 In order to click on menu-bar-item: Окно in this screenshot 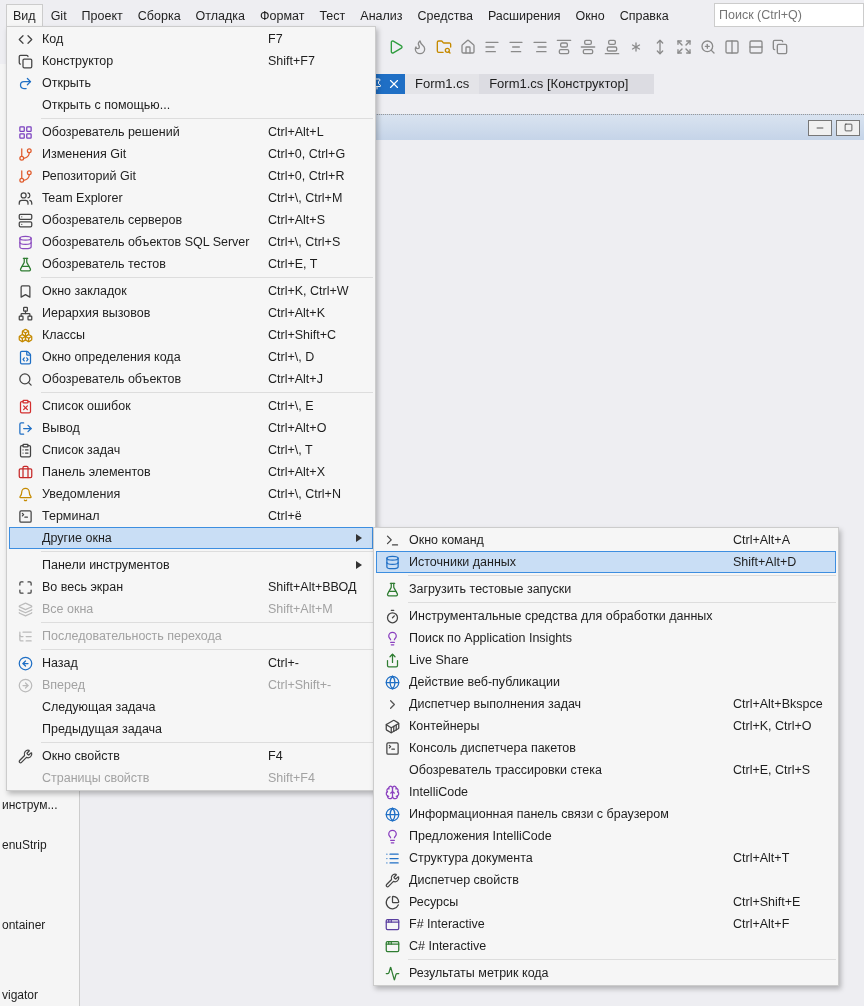, I will do `click(590, 15)`.